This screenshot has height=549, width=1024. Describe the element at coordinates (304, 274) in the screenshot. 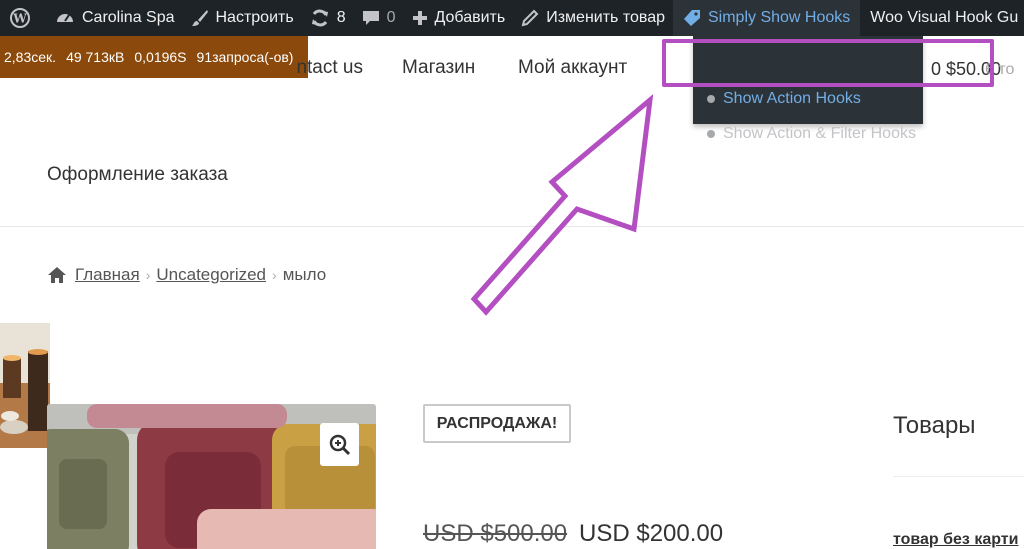

I see `breadcrumb-current: мыло` at that location.